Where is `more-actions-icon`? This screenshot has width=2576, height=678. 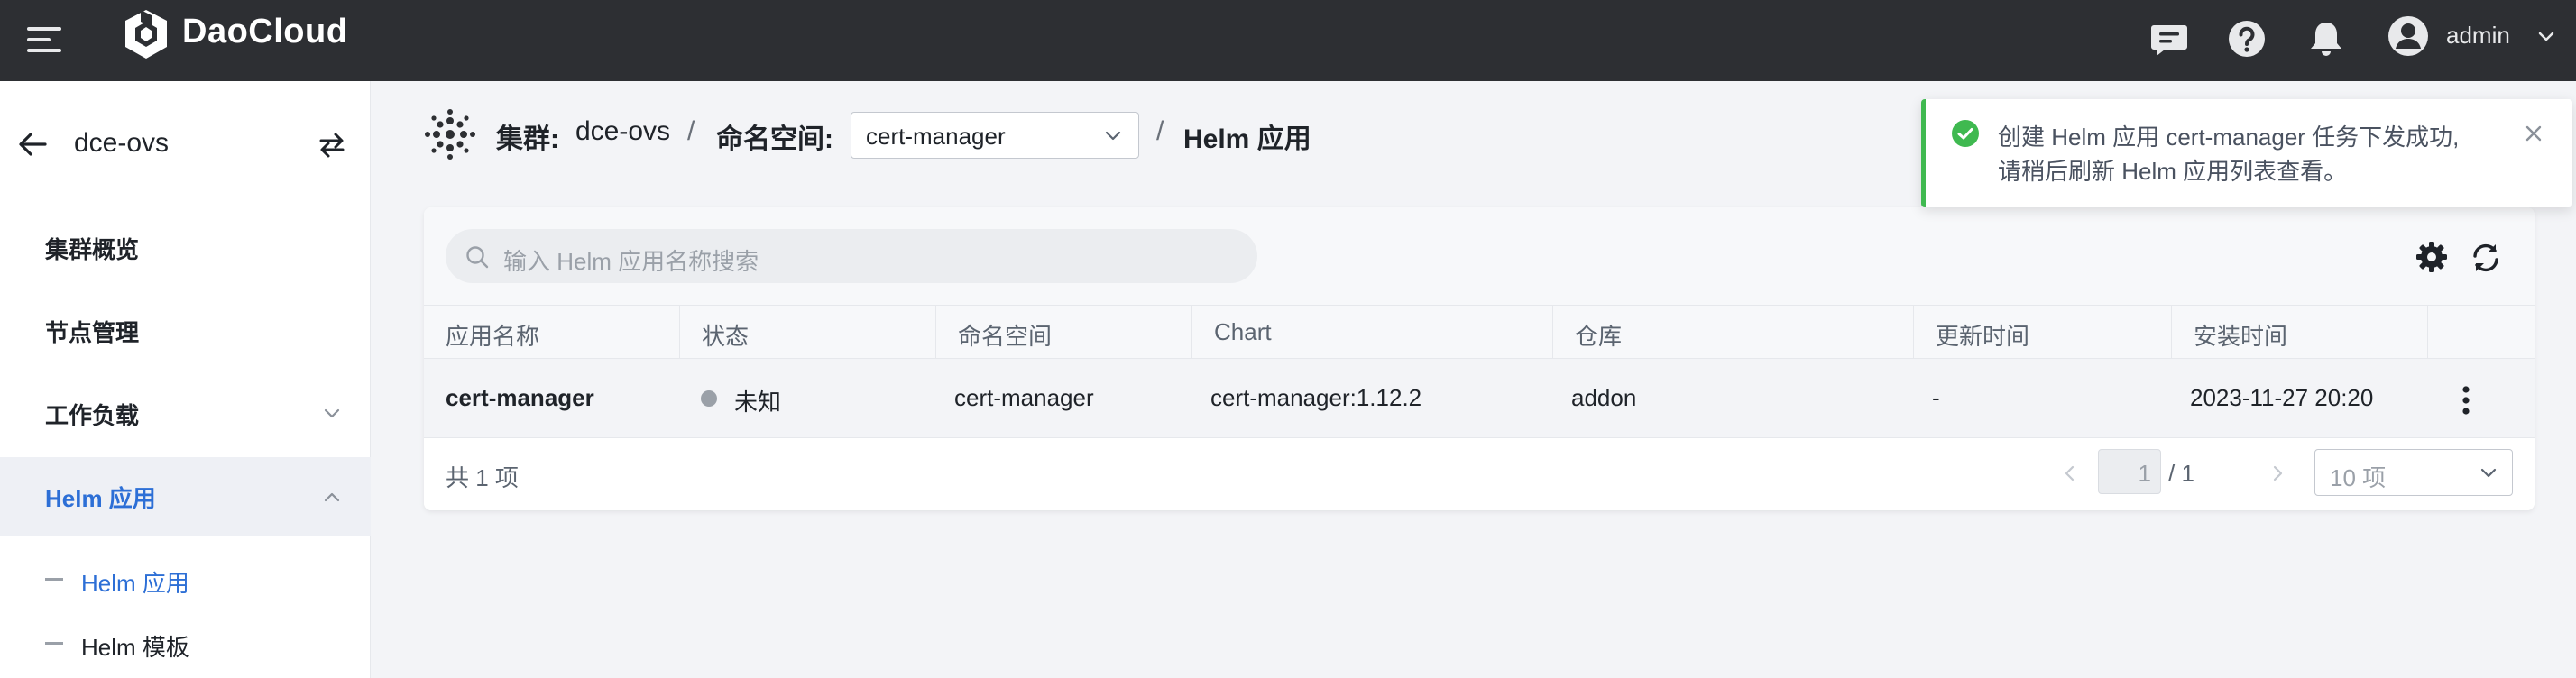
more-actions-icon is located at coordinates (2466, 400).